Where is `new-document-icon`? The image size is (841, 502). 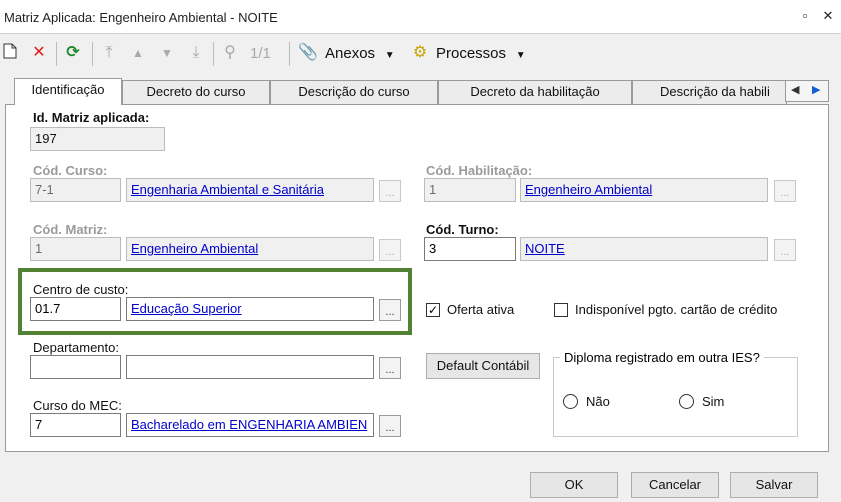
new-document-icon is located at coordinates (10, 53).